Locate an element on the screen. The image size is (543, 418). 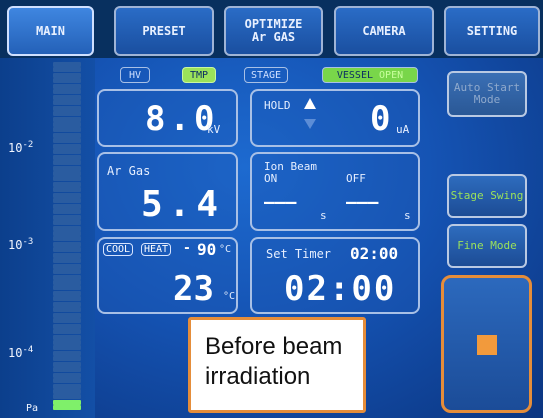
ion-beam-panel: Ion Beam ON OFF ——— s ——— s is located at coordinates (335, 191).